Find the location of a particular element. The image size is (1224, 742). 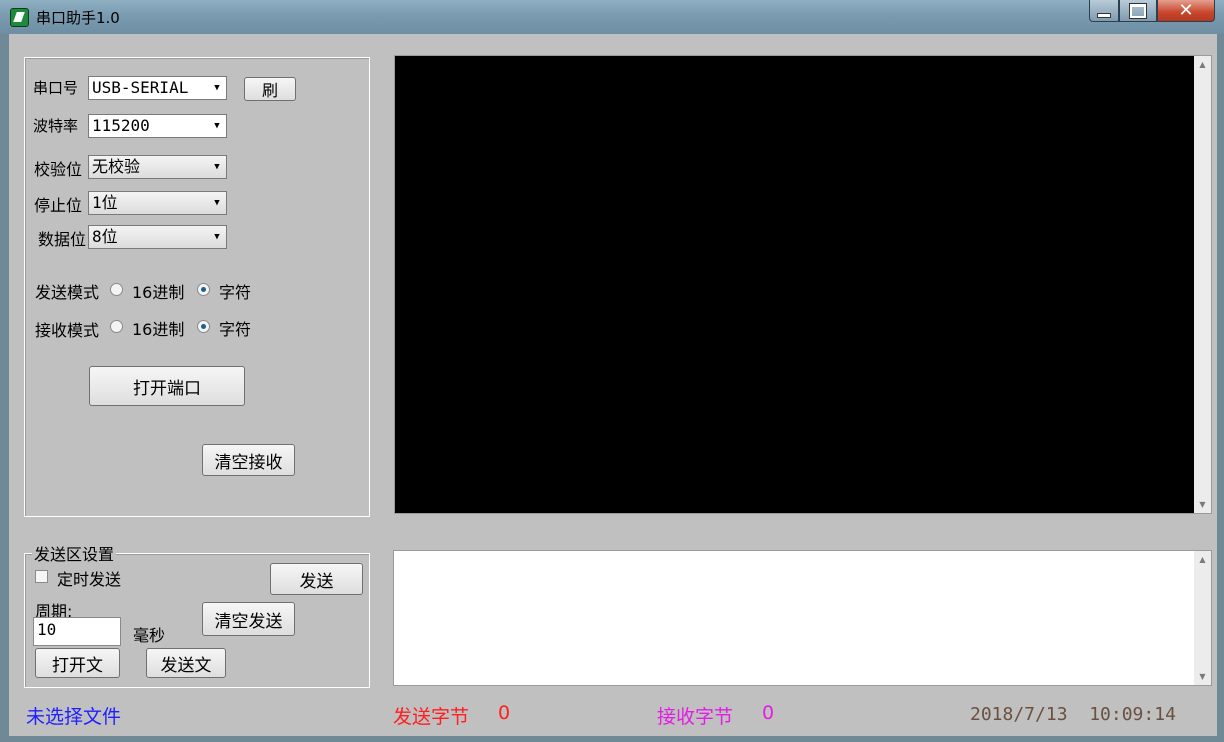

close-button: ✕ is located at coordinates (1186, 11).